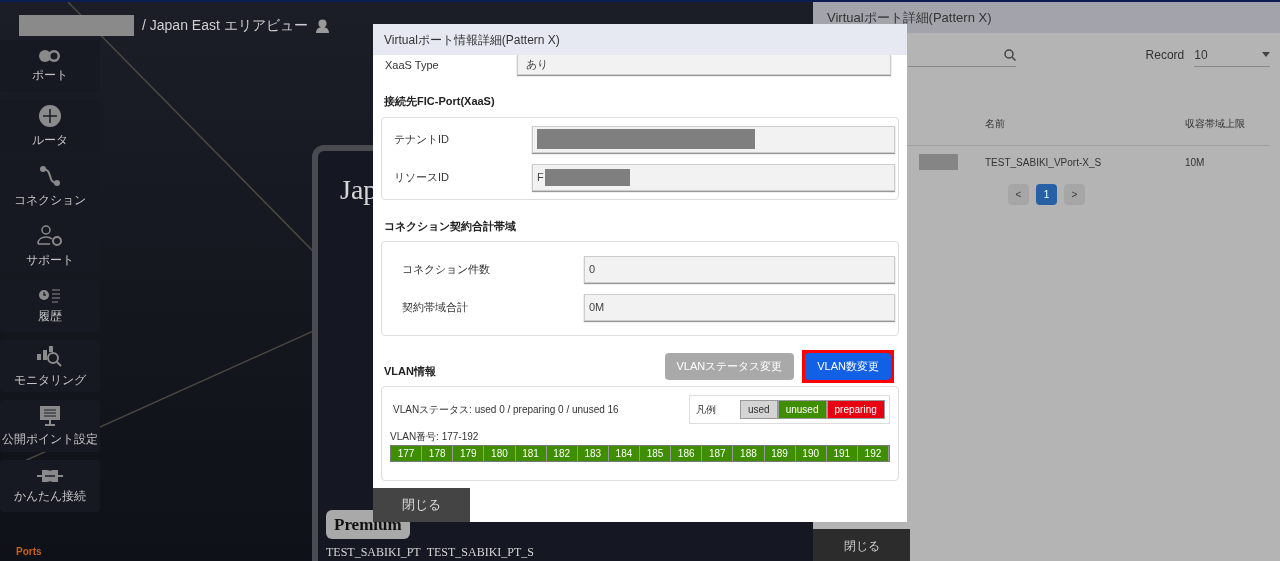  What do you see at coordinates (759, 409) in the screenshot?
I see `legend-chip: used` at bounding box center [759, 409].